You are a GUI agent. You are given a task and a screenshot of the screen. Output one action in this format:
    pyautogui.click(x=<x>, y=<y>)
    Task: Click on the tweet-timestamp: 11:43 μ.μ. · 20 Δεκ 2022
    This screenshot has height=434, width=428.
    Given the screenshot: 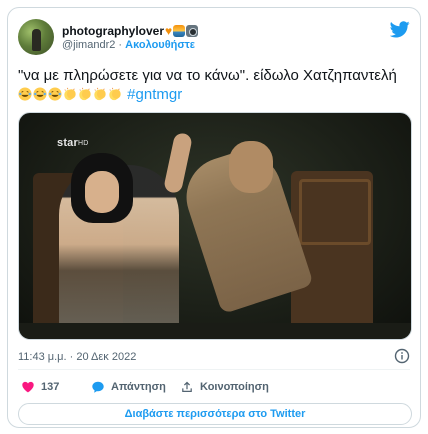 What is the action you would take?
    pyautogui.click(x=77, y=357)
    